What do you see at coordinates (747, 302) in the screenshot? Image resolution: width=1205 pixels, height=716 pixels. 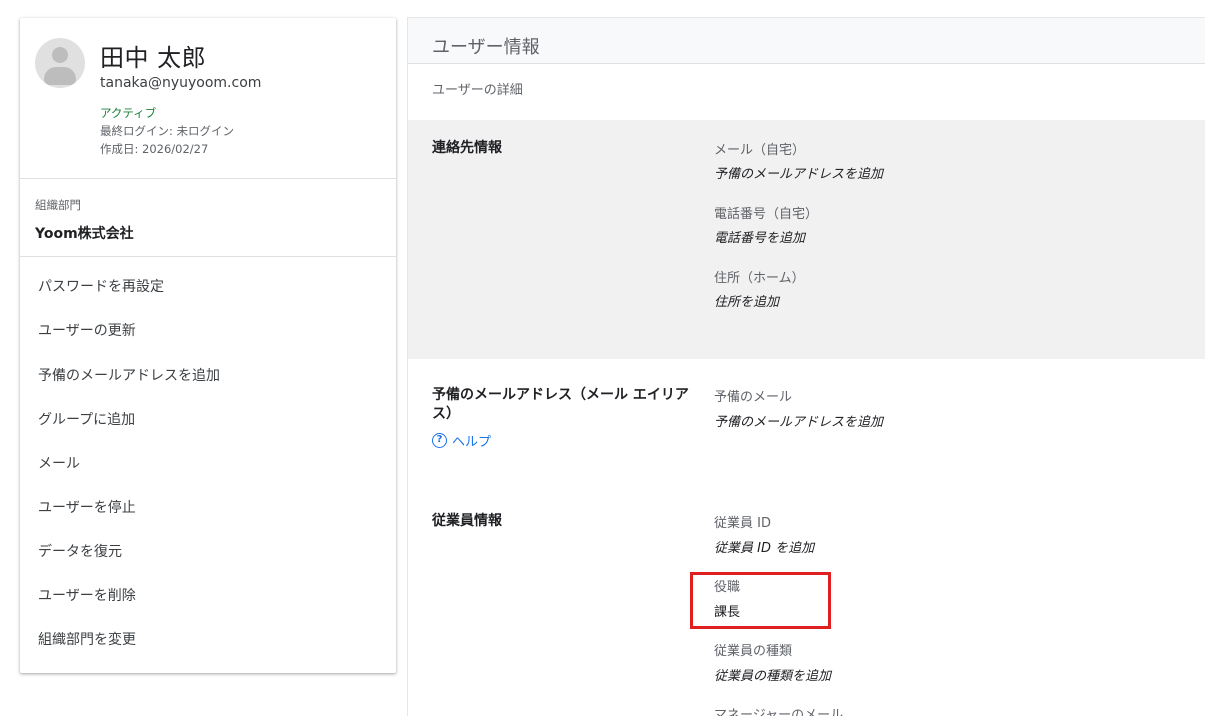 I see `home-address-value: 住所を追加` at bounding box center [747, 302].